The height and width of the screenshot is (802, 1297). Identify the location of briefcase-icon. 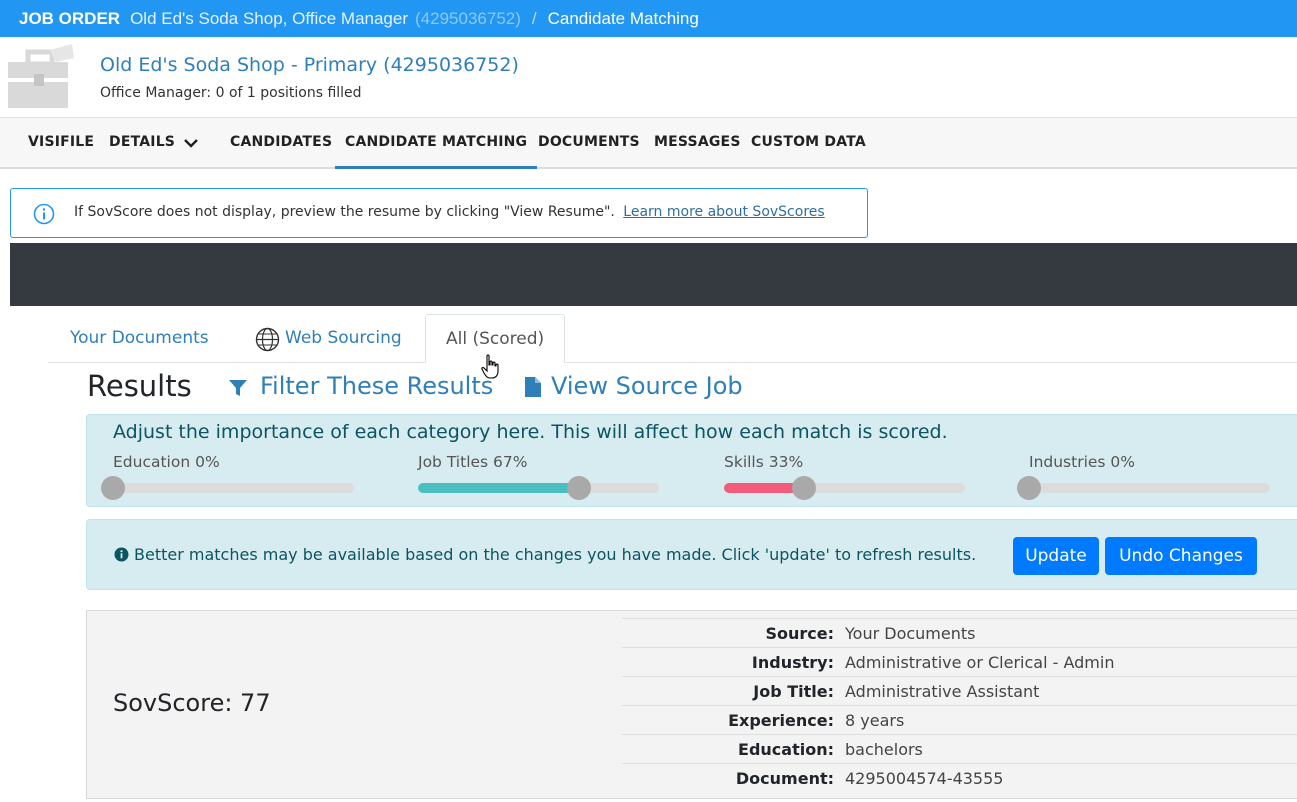
(41, 76).